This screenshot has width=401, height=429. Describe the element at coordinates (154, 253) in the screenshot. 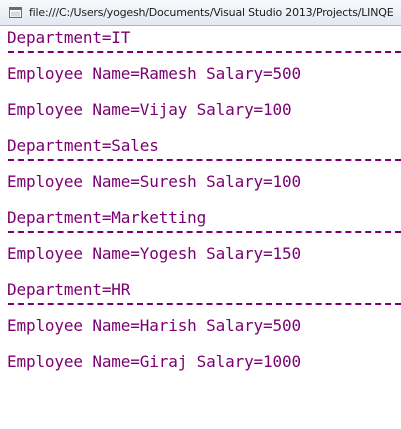

I see `employee-line: Employee Name=Yogesh Salary=150` at that location.